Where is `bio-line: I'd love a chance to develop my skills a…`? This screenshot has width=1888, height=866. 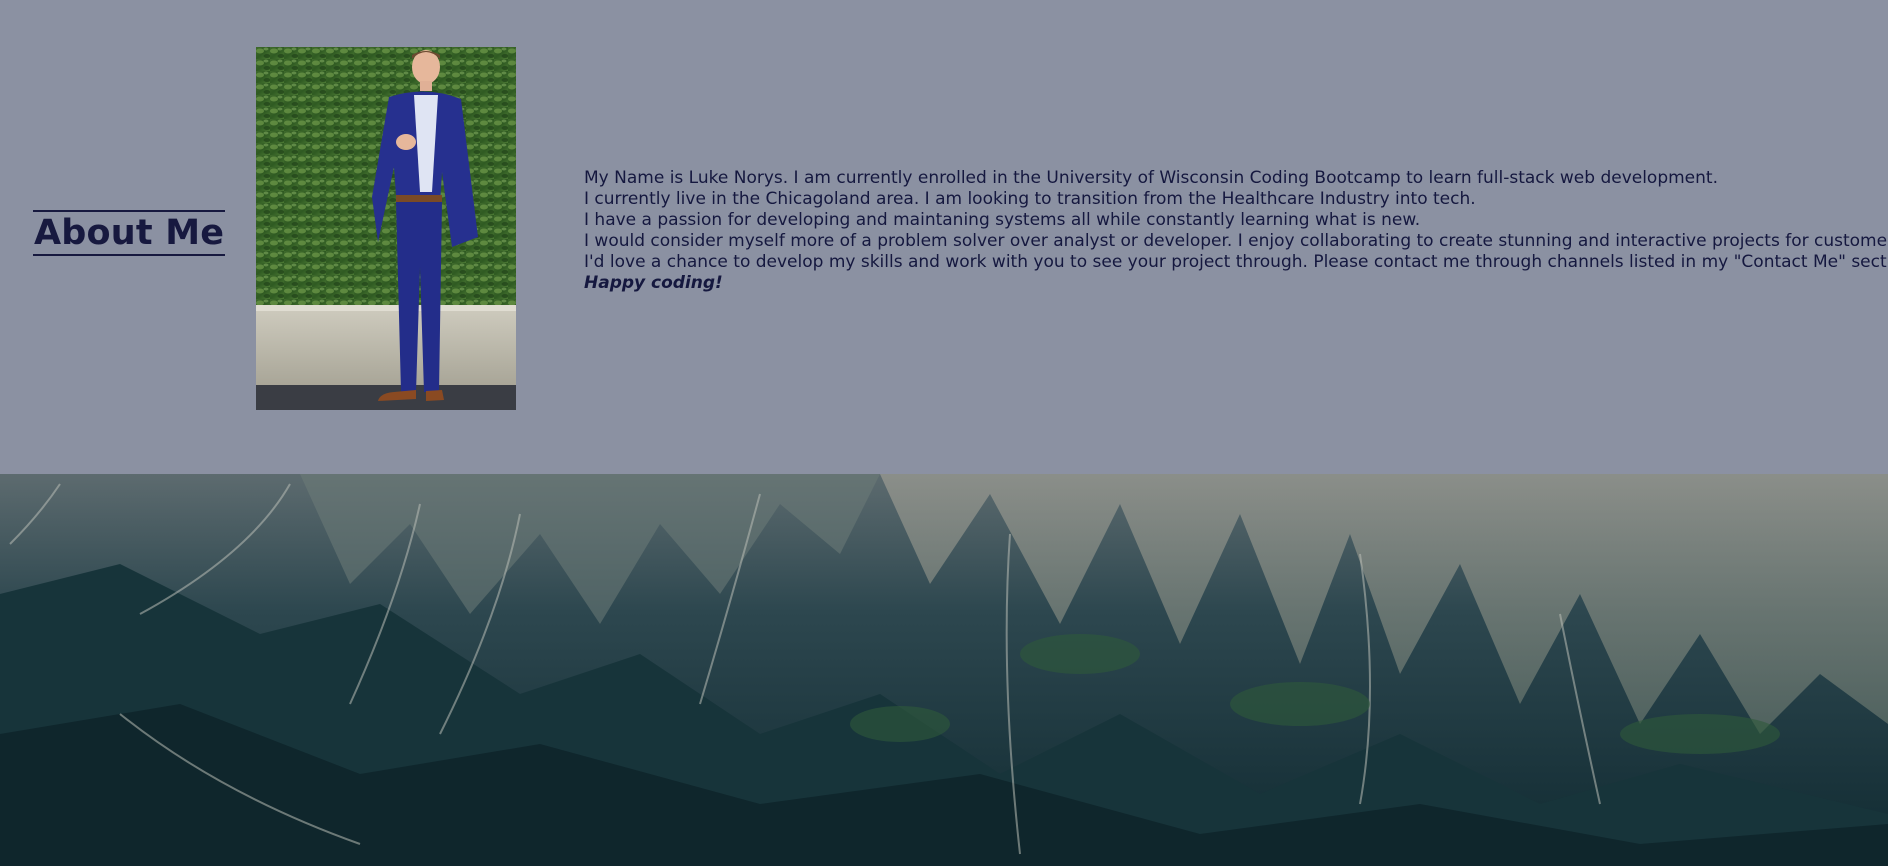 bio-line: I'd love a chance to develop my skills a… is located at coordinates (1236, 262).